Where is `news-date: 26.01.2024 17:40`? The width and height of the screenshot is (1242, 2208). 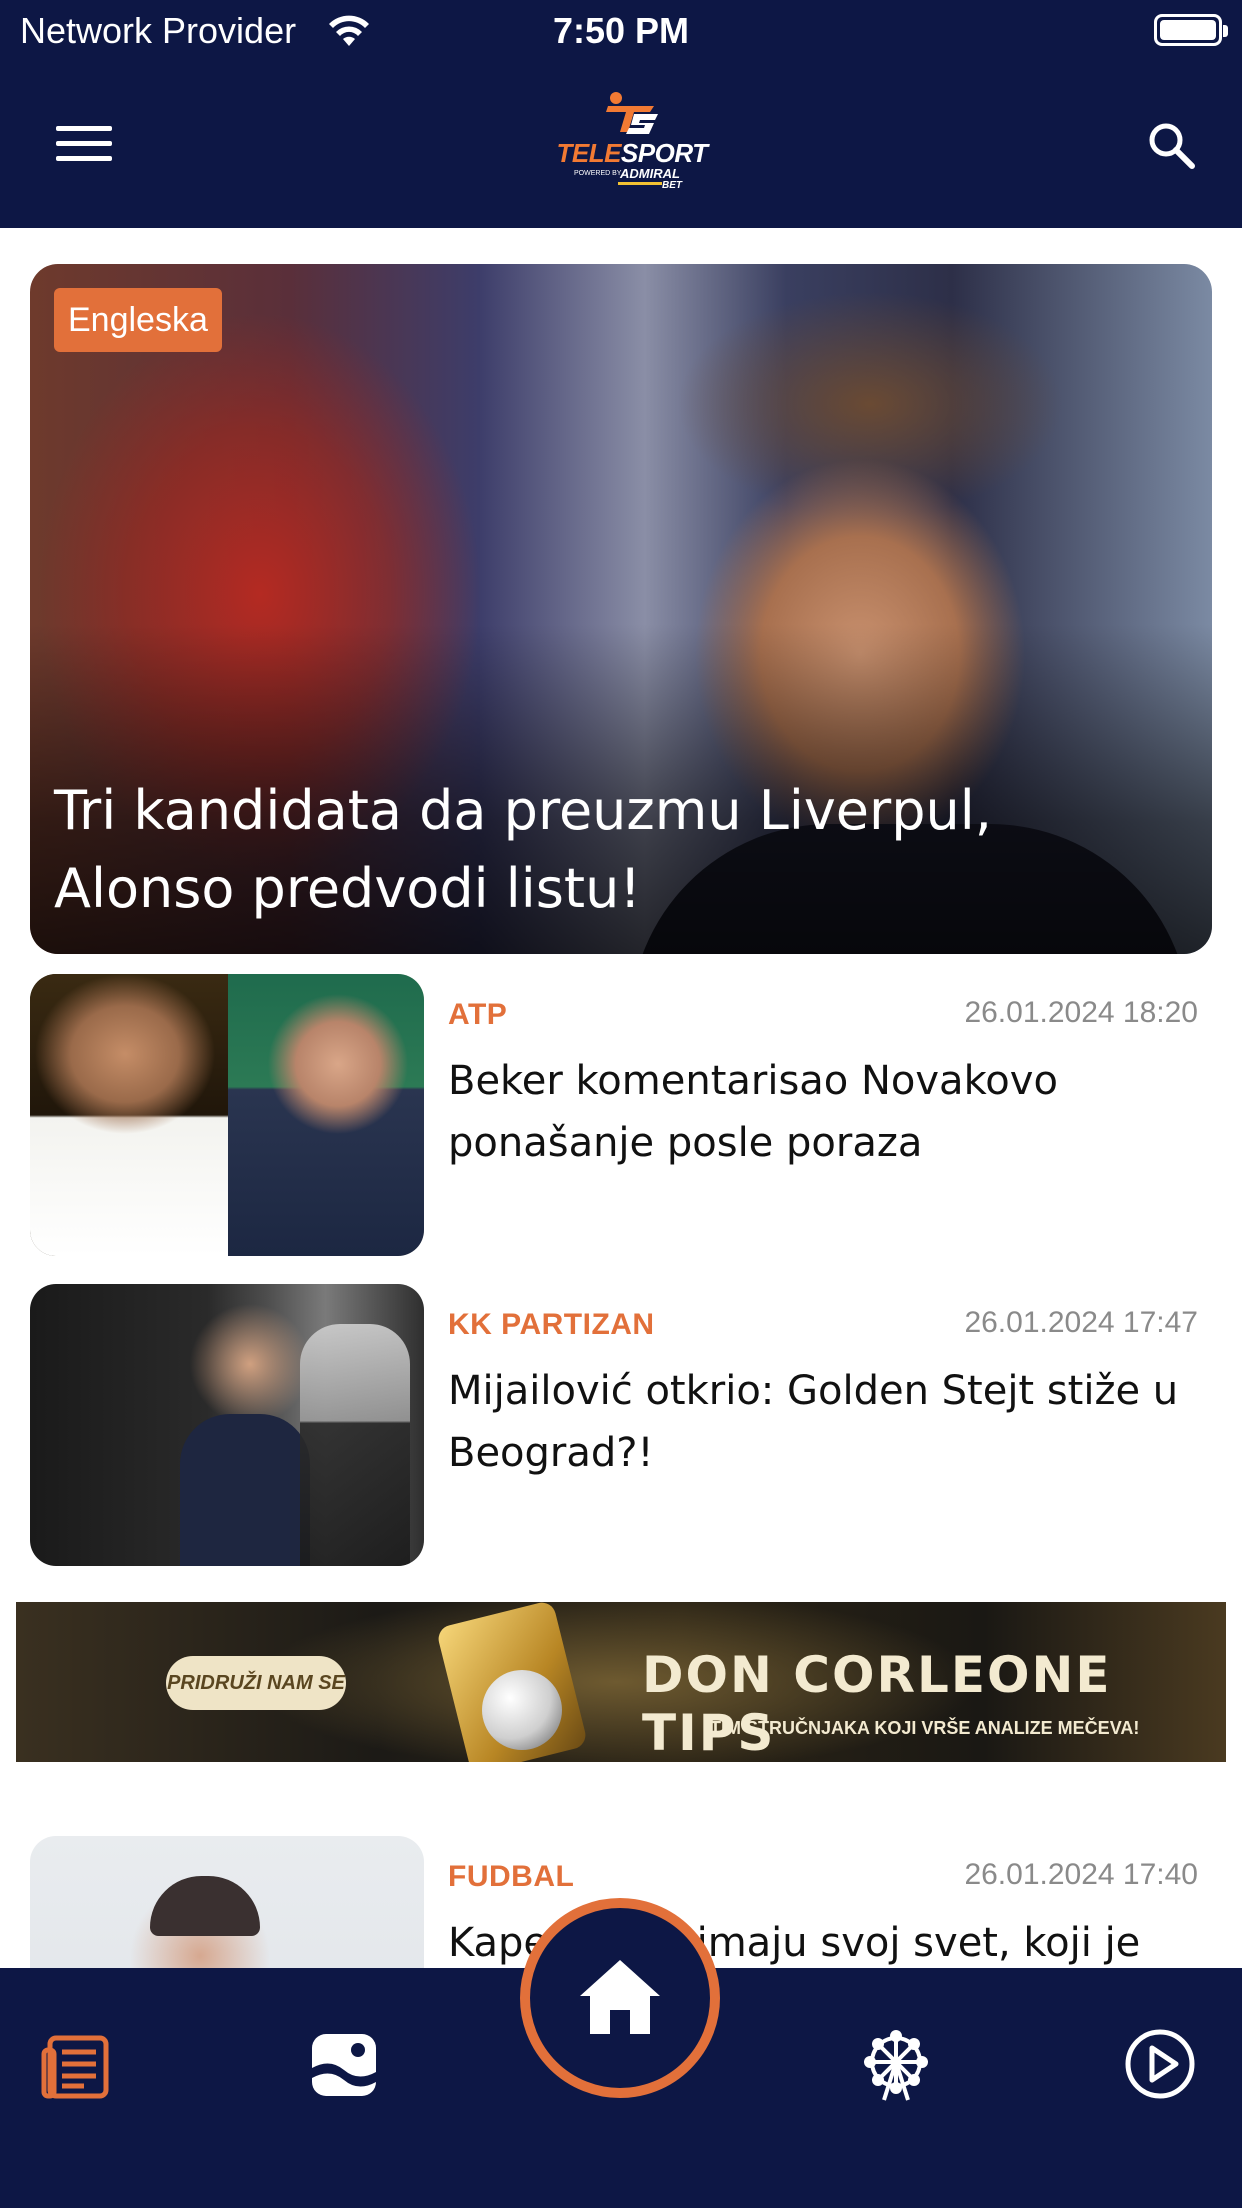 news-date: 26.01.2024 17:40 is located at coordinates (1081, 1874).